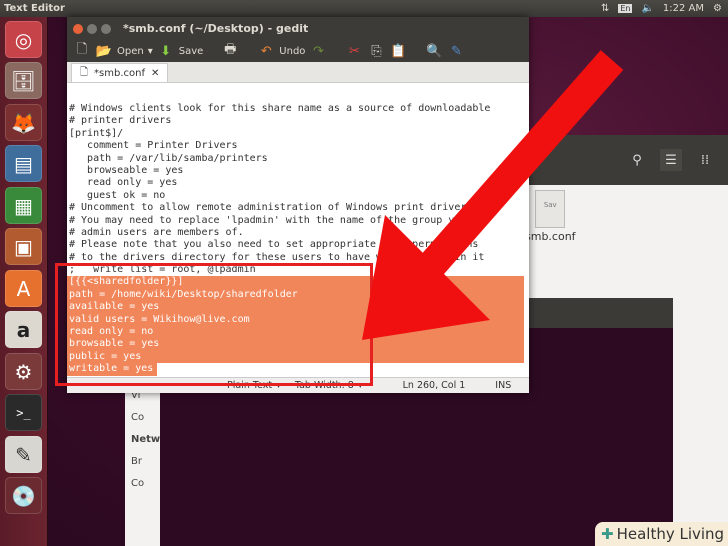  Describe the element at coordinates (511, 175) in the screenshot. I see `arrow-shaft` at that location.